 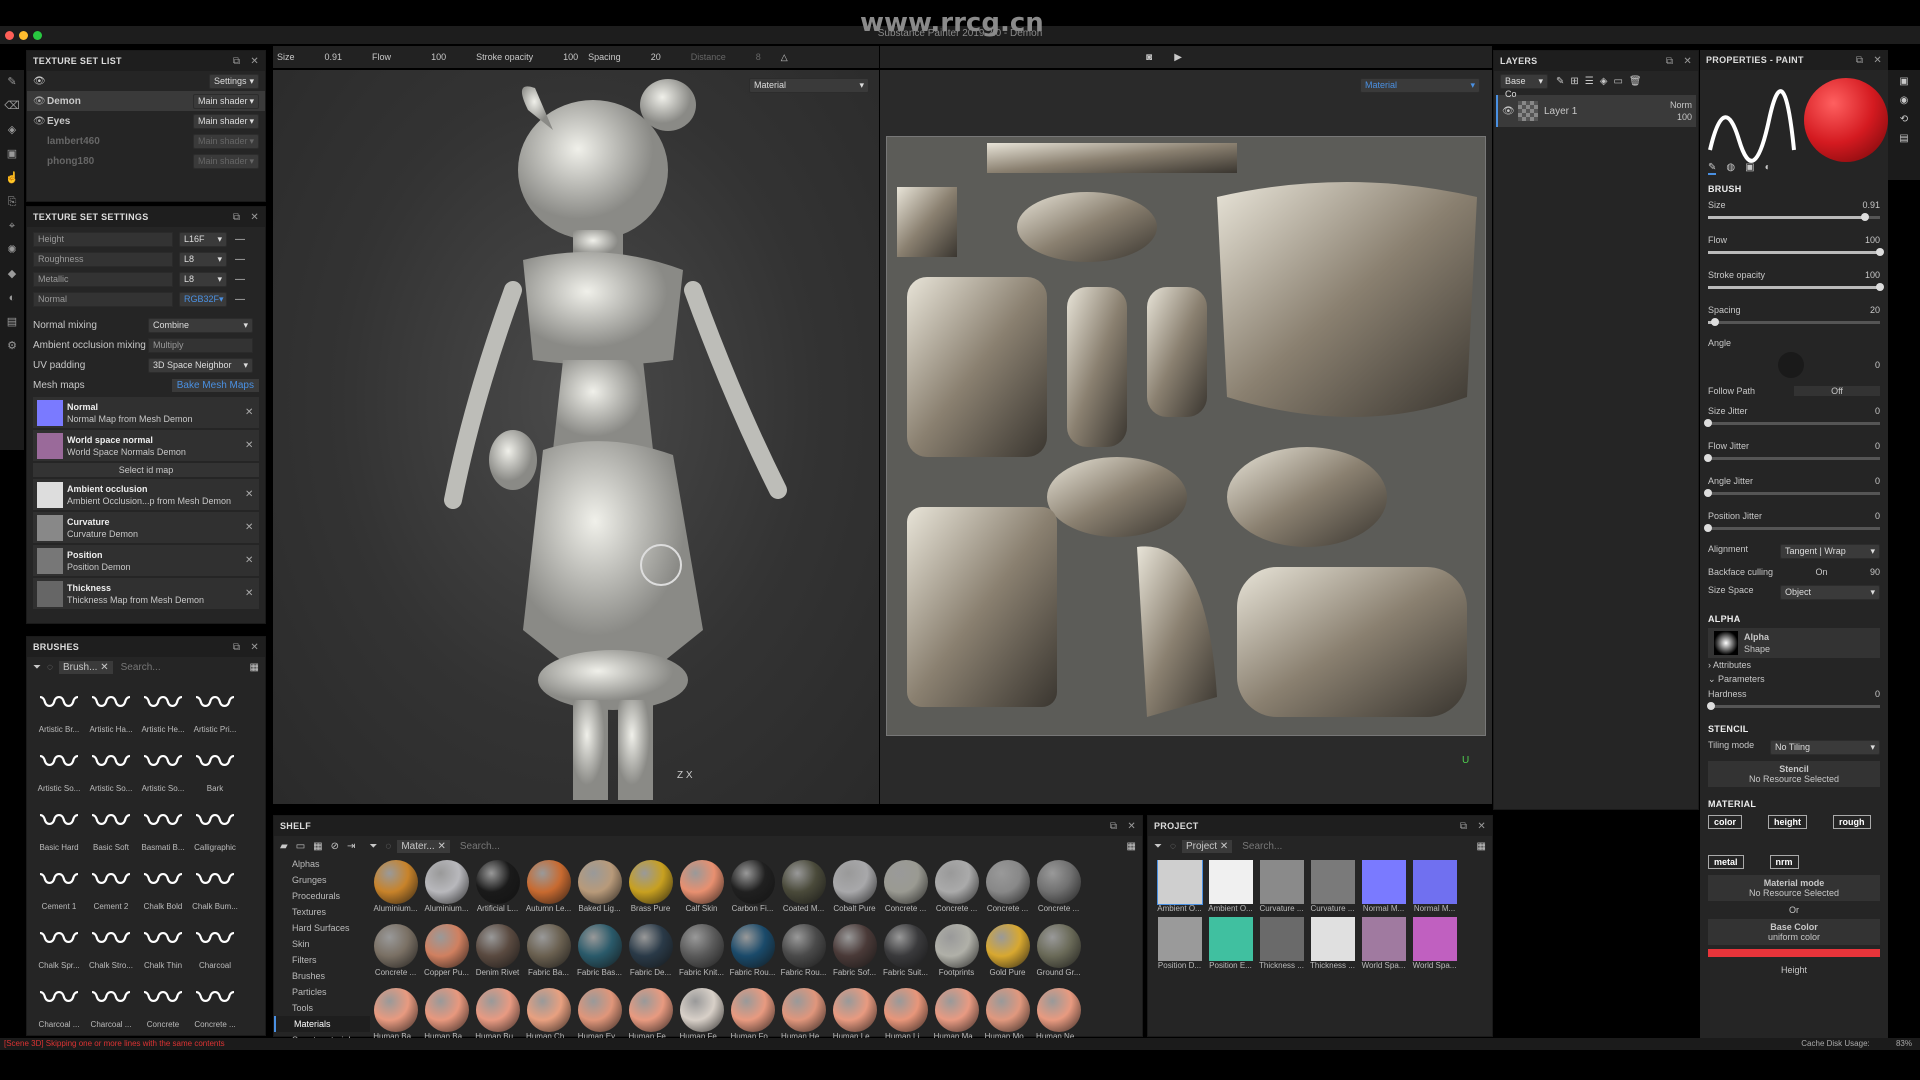 What do you see at coordinates (854, 890) in the screenshot?
I see `material-item: Cobalt Pure` at bounding box center [854, 890].